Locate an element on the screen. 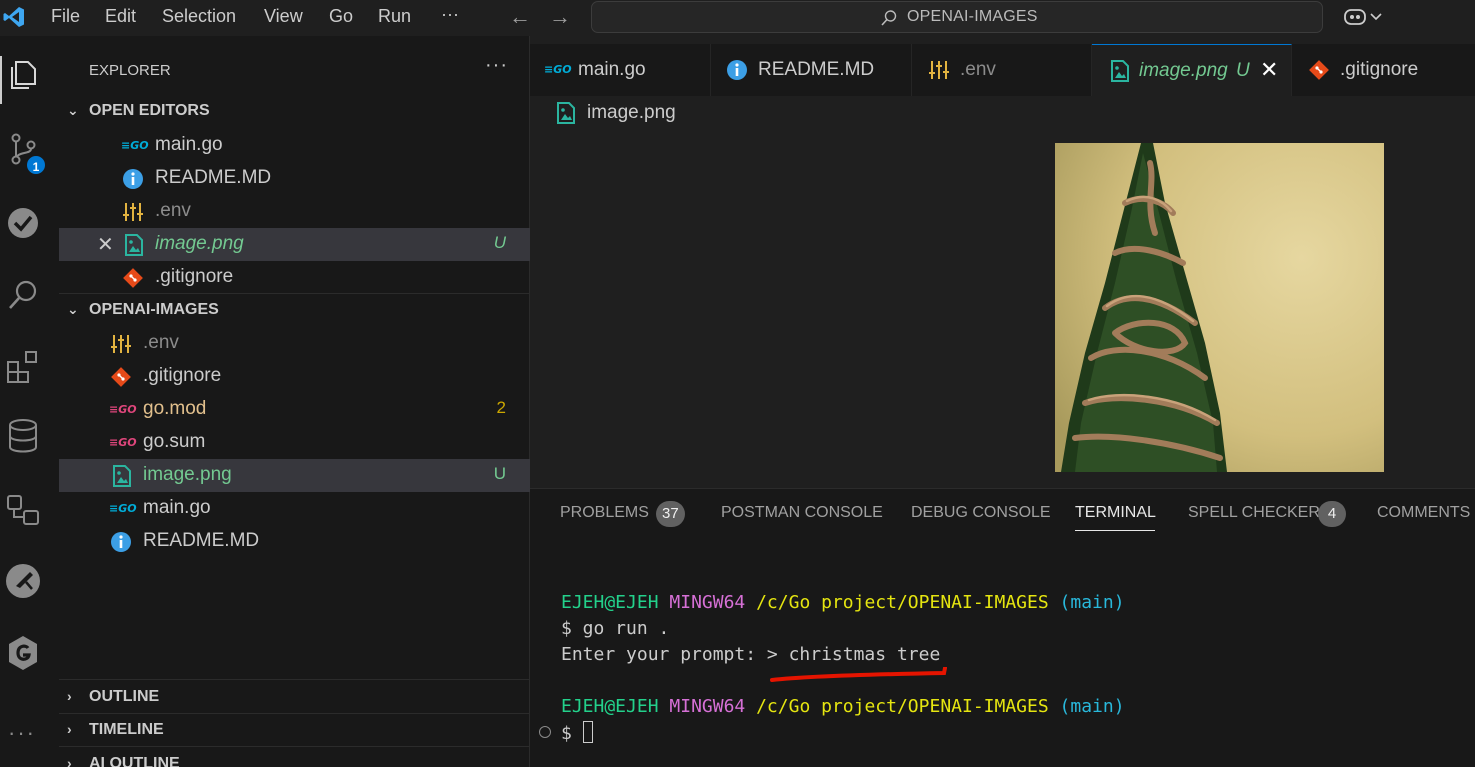  go-mod-icon: ≡GO is located at coordinates (123, 442).